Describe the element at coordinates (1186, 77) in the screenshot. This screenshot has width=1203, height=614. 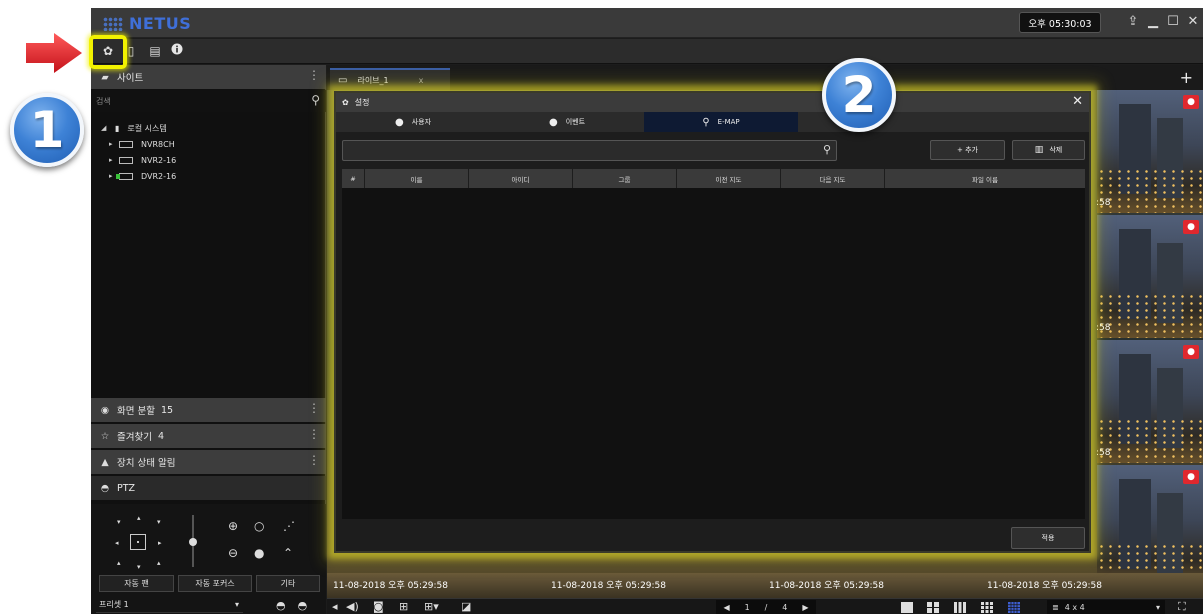
I see `add-tab-icon: +` at that location.